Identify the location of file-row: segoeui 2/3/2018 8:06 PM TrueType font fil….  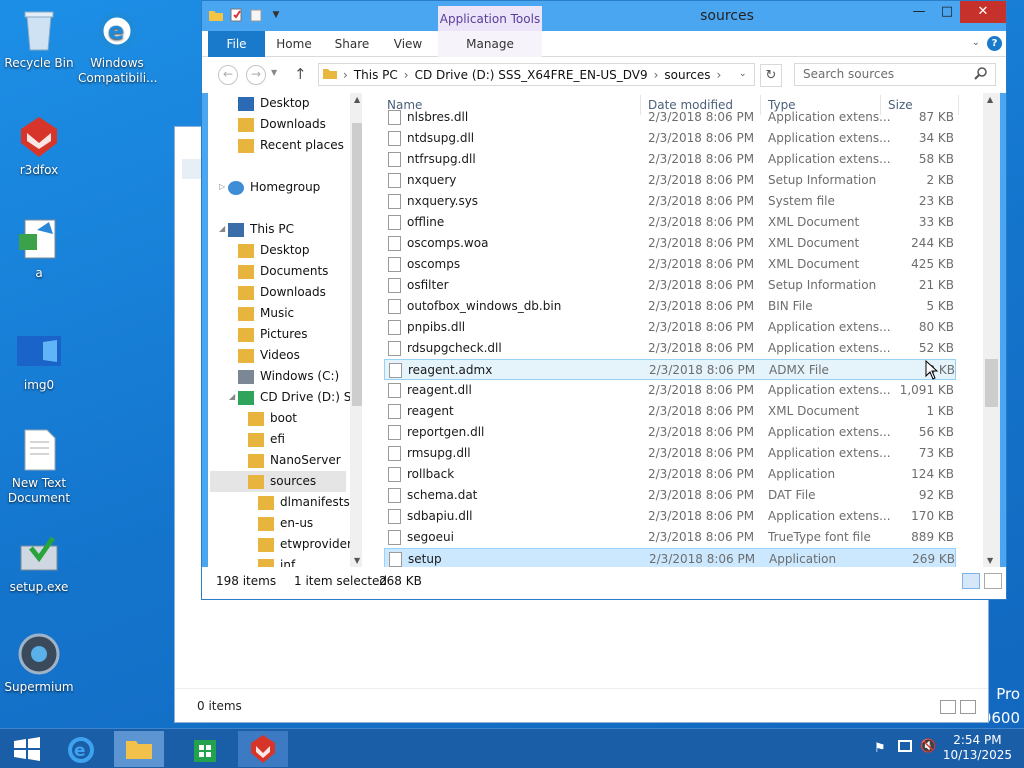
(670, 537).